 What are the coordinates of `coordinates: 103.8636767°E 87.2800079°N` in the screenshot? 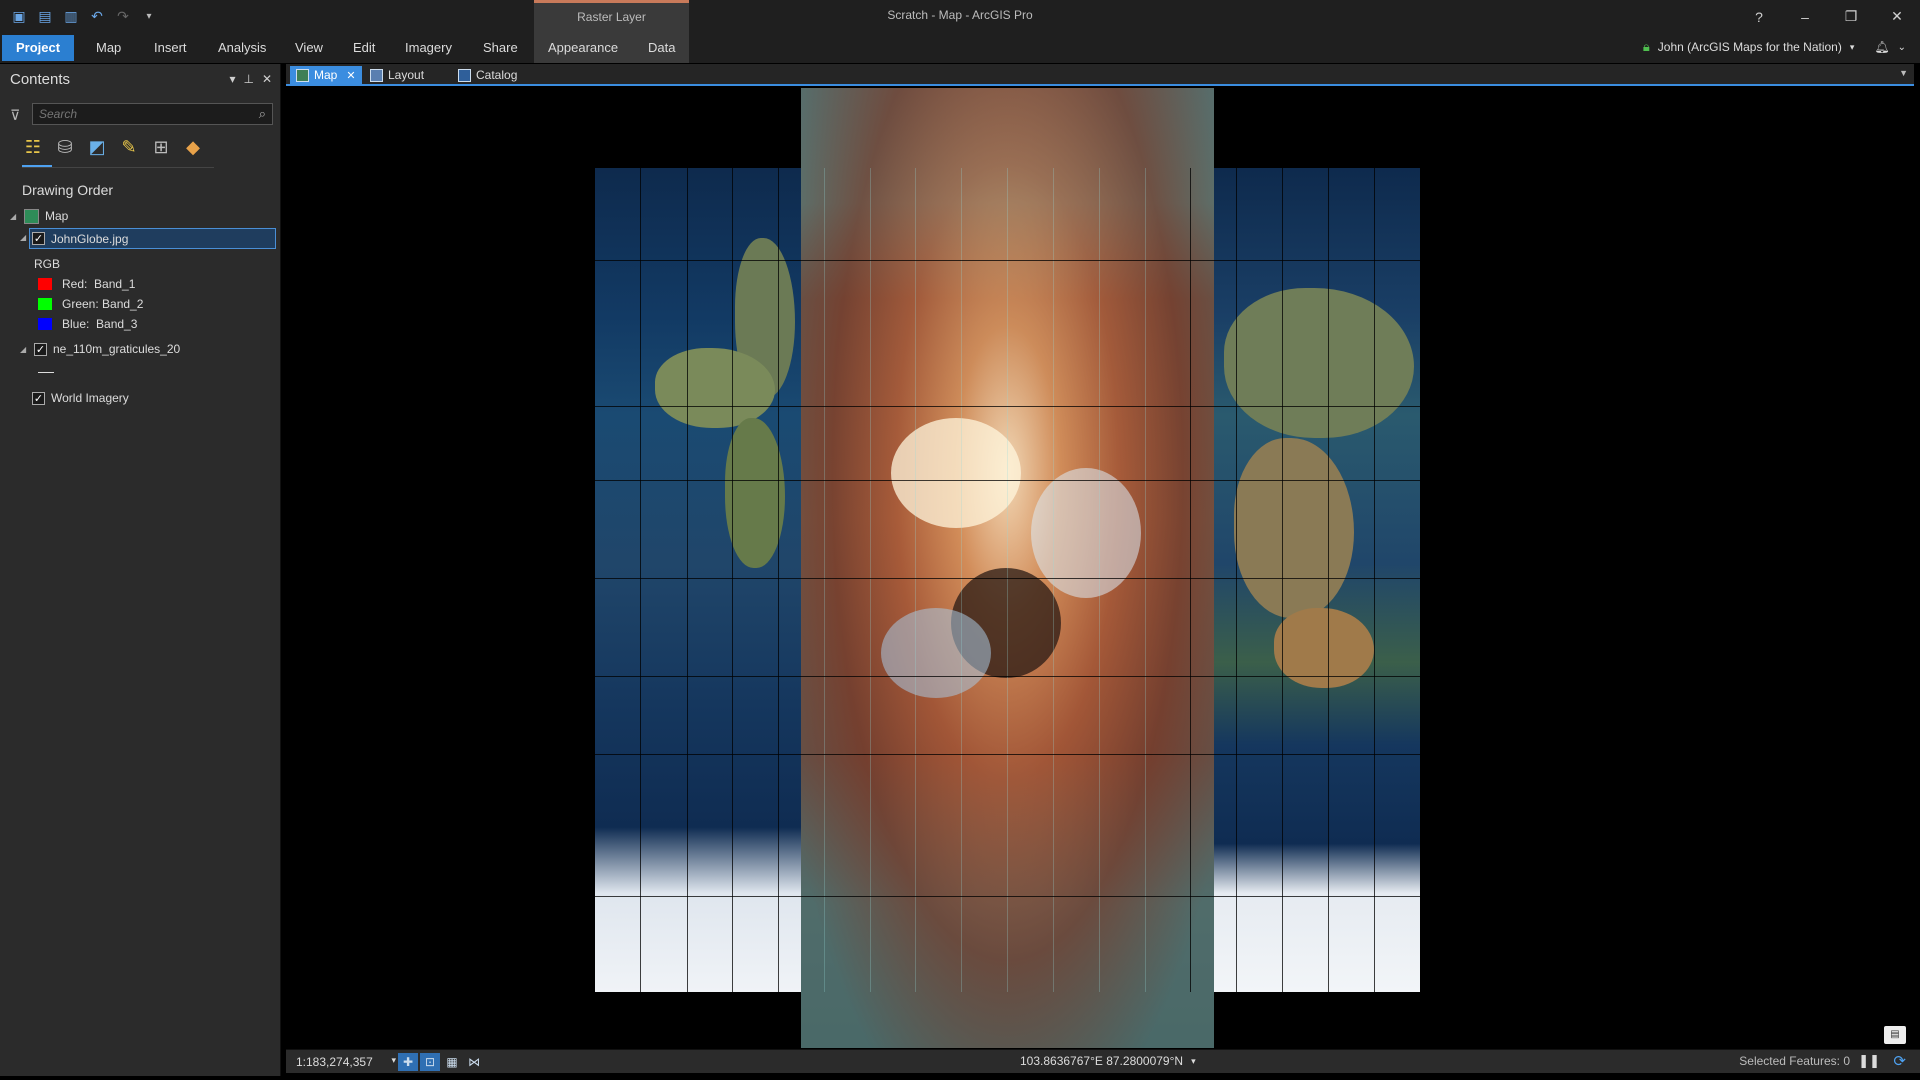 It's located at (1102, 1061).